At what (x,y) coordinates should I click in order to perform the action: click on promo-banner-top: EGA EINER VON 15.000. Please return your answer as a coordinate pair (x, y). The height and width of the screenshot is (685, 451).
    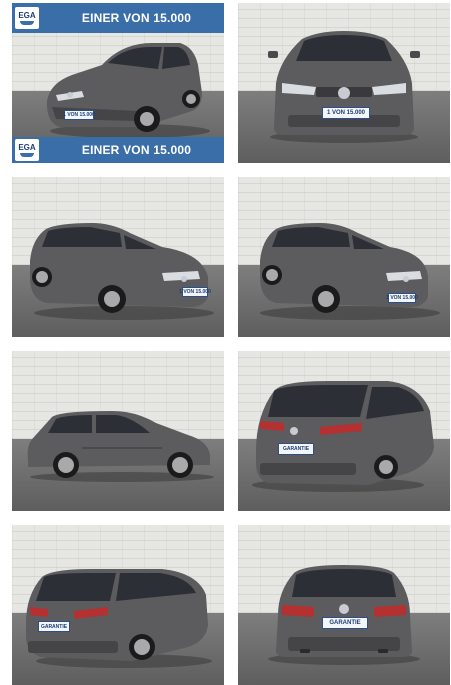
    Looking at the image, I should click on (118, 18).